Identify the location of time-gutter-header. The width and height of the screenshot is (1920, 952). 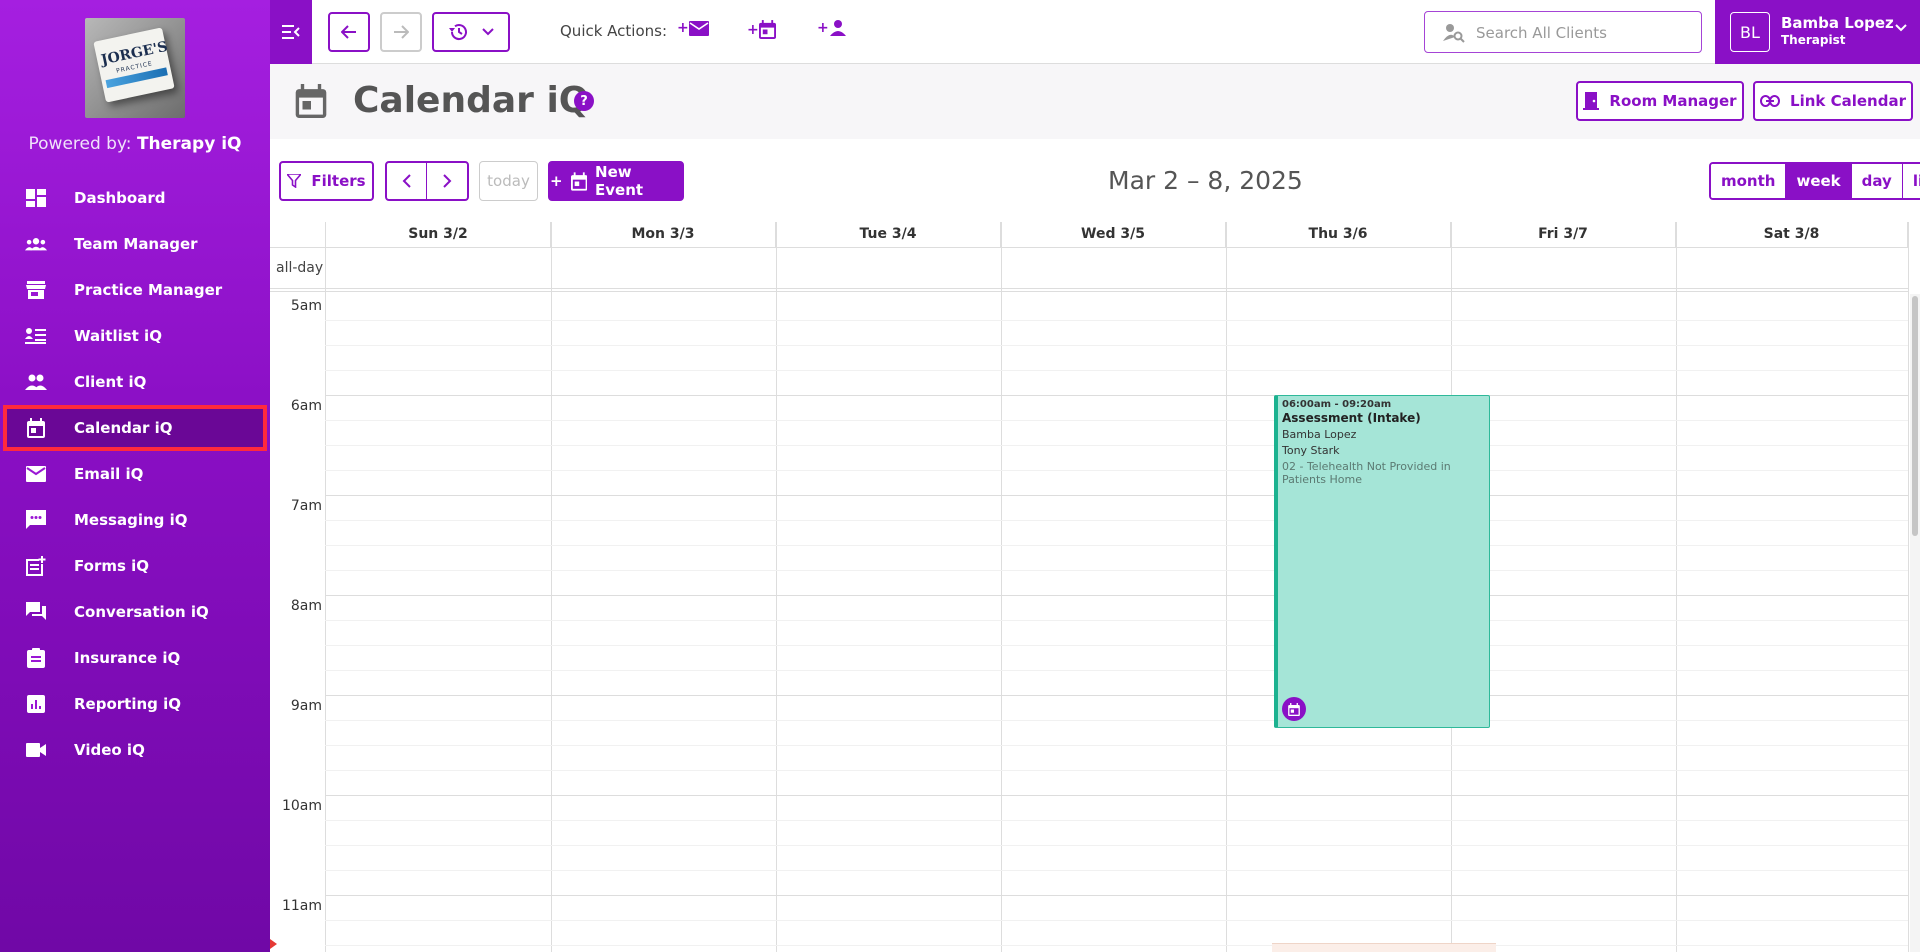
(298, 235).